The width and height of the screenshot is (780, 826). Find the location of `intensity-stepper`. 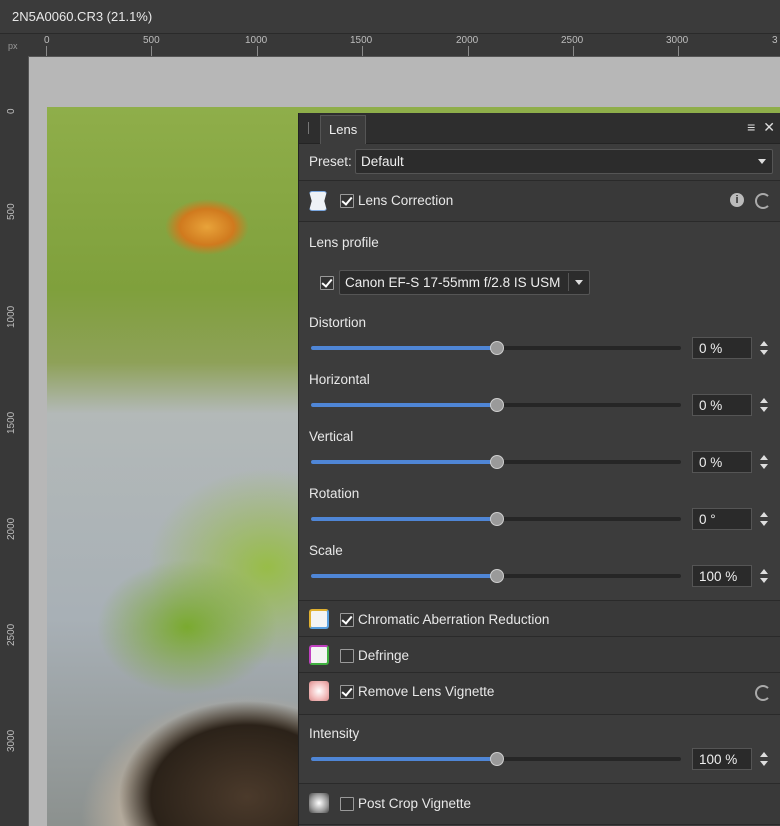

intensity-stepper is located at coordinates (764, 759).